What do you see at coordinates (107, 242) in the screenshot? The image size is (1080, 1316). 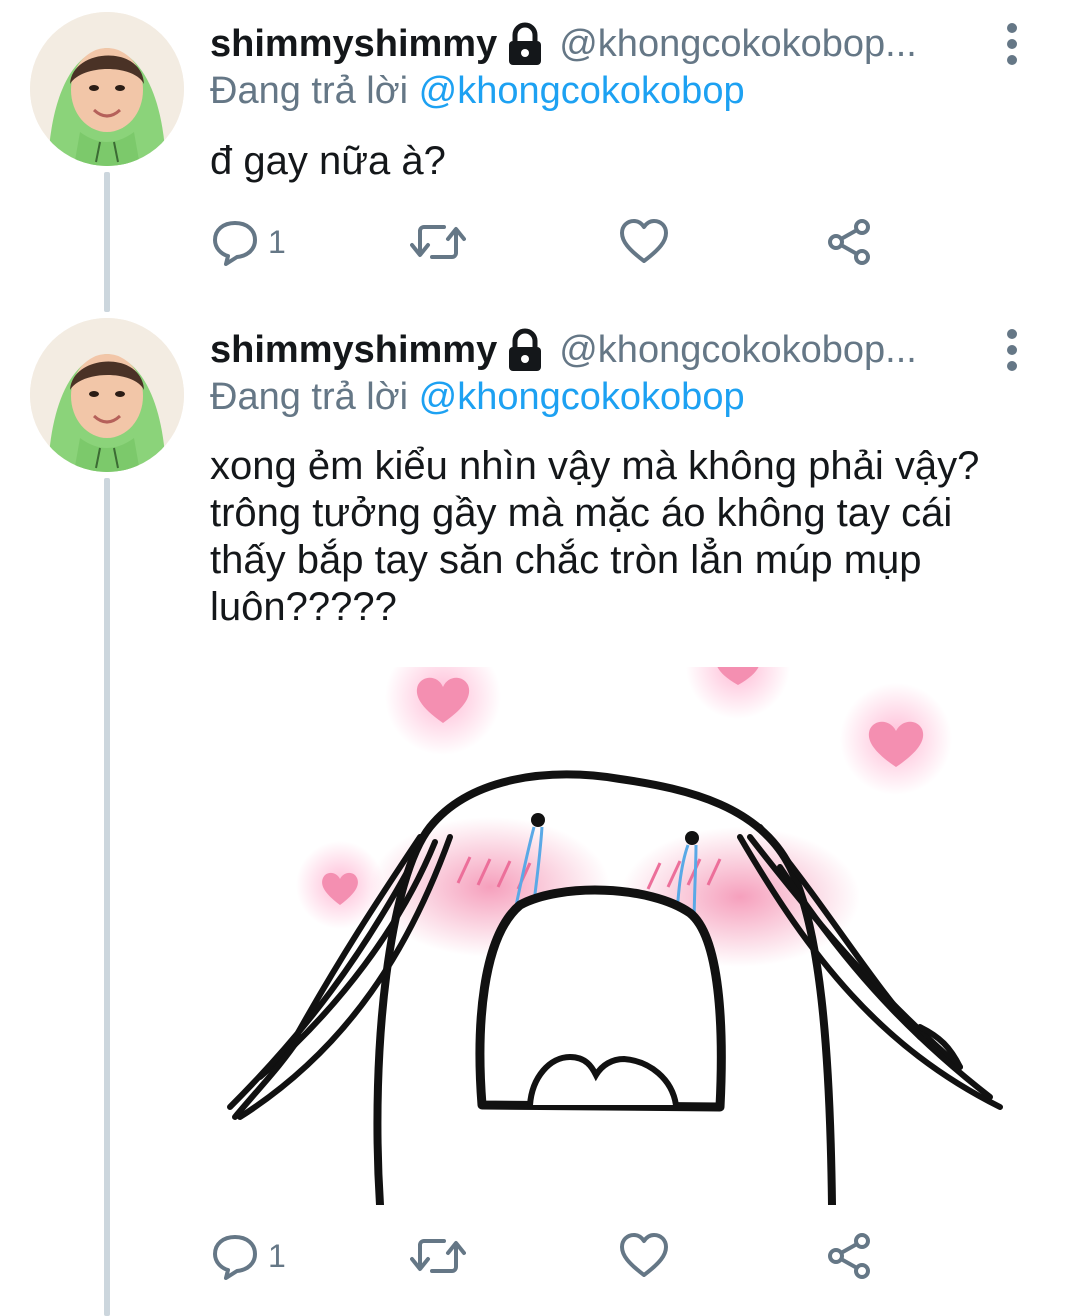 I see `thread-line-upper` at bounding box center [107, 242].